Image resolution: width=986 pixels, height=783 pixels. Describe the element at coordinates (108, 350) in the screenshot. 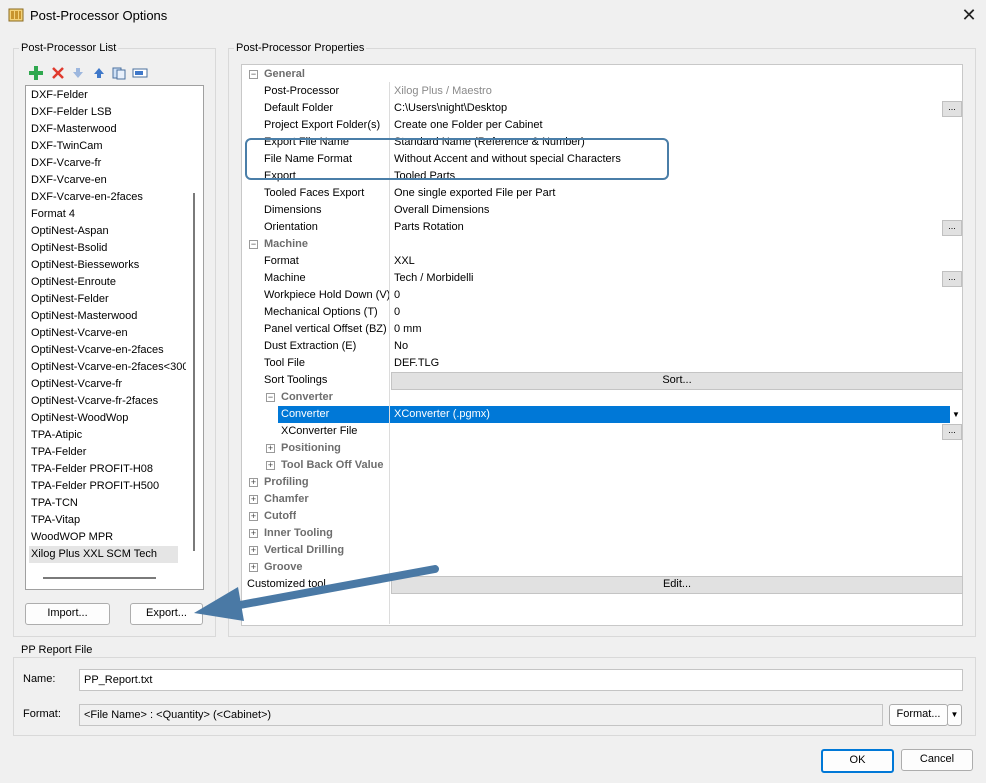

I see `list-item: OptiNest-Vcarve-en-2faces` at that location.